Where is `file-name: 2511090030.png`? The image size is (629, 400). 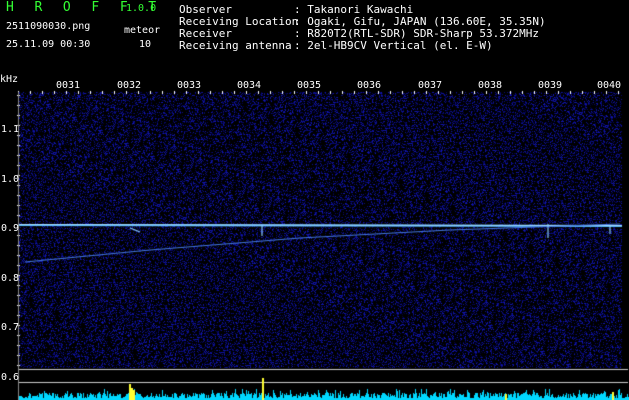 file-name: 2511090030.png is located at coordinates (48, 26).